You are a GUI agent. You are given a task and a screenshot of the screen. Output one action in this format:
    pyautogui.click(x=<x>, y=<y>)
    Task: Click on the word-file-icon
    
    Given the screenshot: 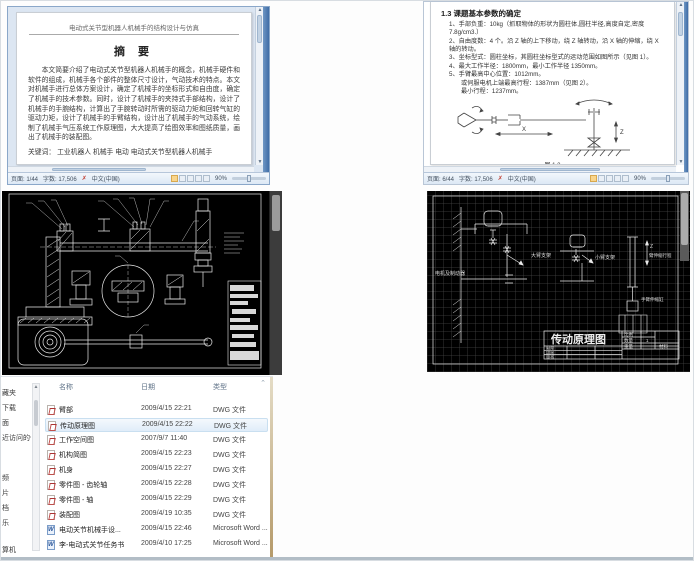 What is the action you would take?
    pyautogui.click(x=51, y=545)
    